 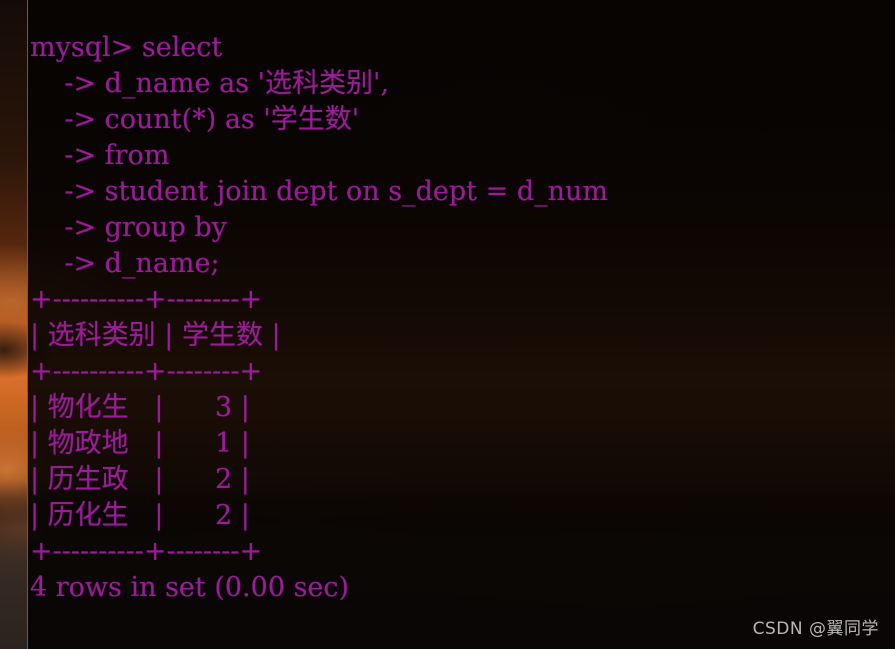 I want to click on terminal-line: -> from, so click(x=100, y=155).